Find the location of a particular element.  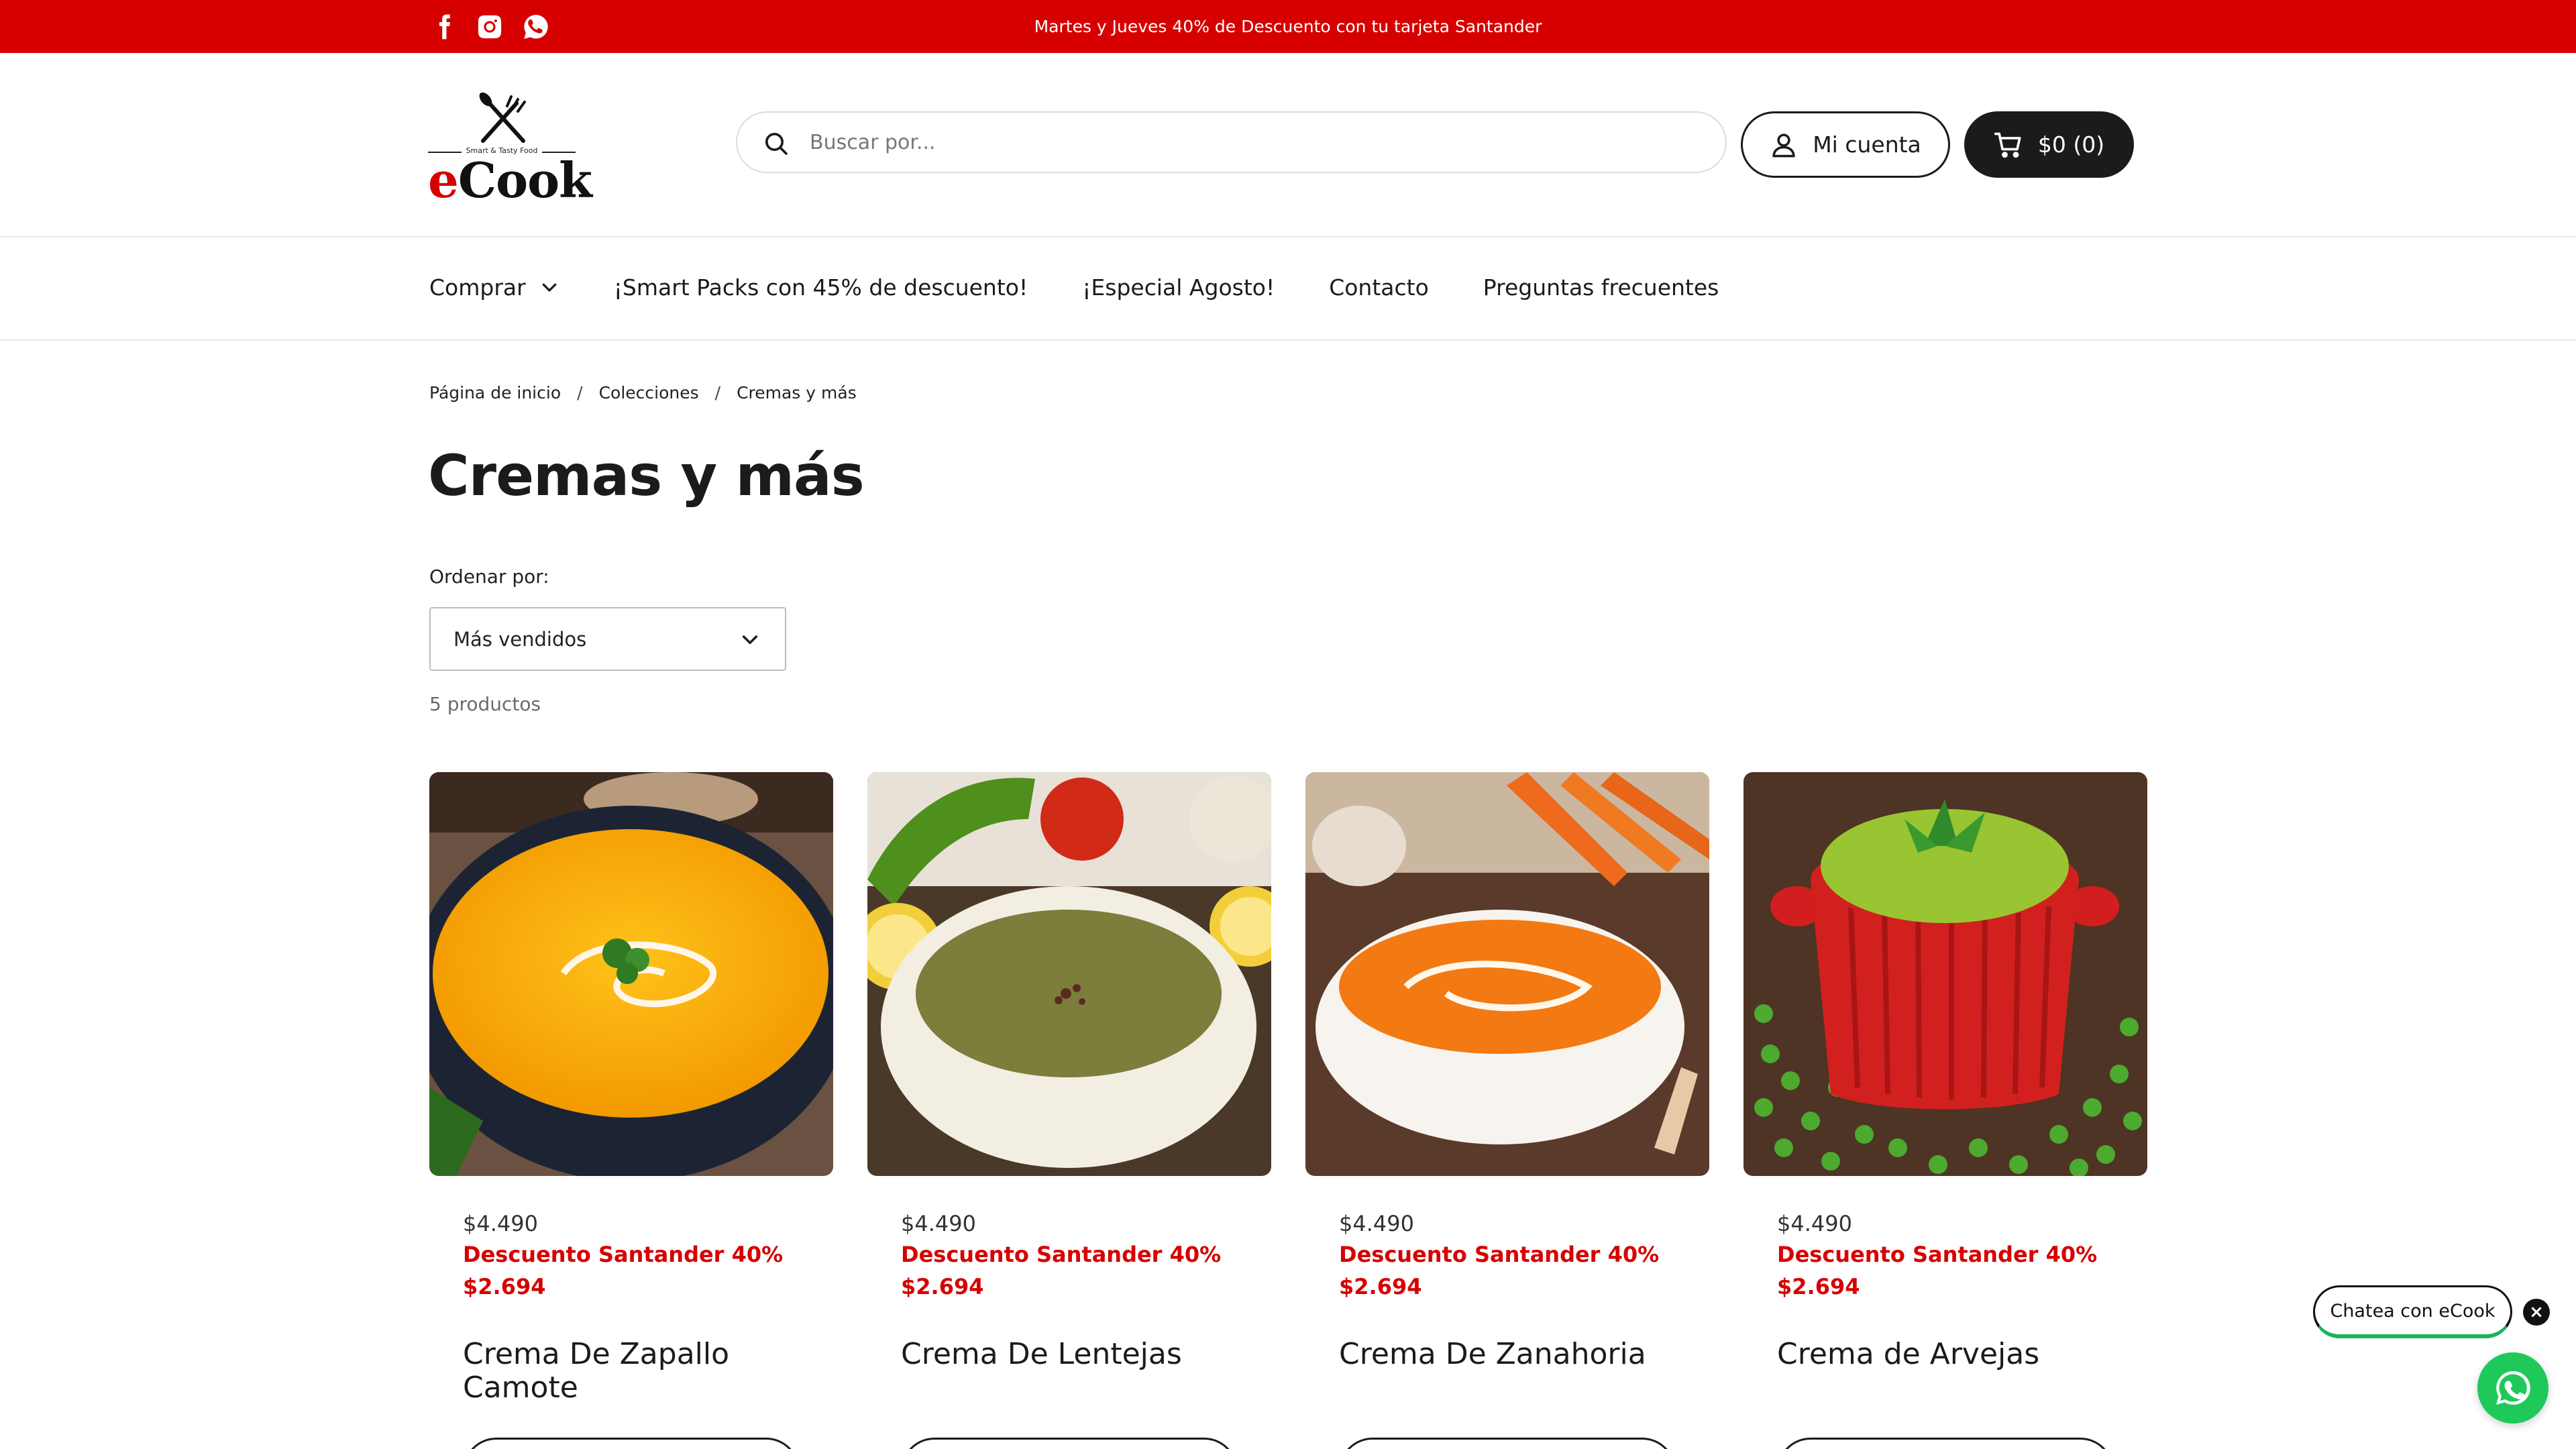

nav-item-preguntas-frecuentes: Preguntas frecuentes is located at coordinates (1601, 287).